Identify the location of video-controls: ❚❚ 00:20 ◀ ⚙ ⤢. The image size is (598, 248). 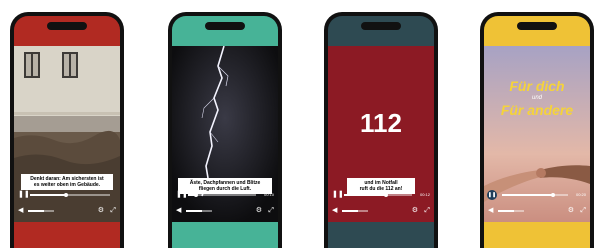
(537, 203).